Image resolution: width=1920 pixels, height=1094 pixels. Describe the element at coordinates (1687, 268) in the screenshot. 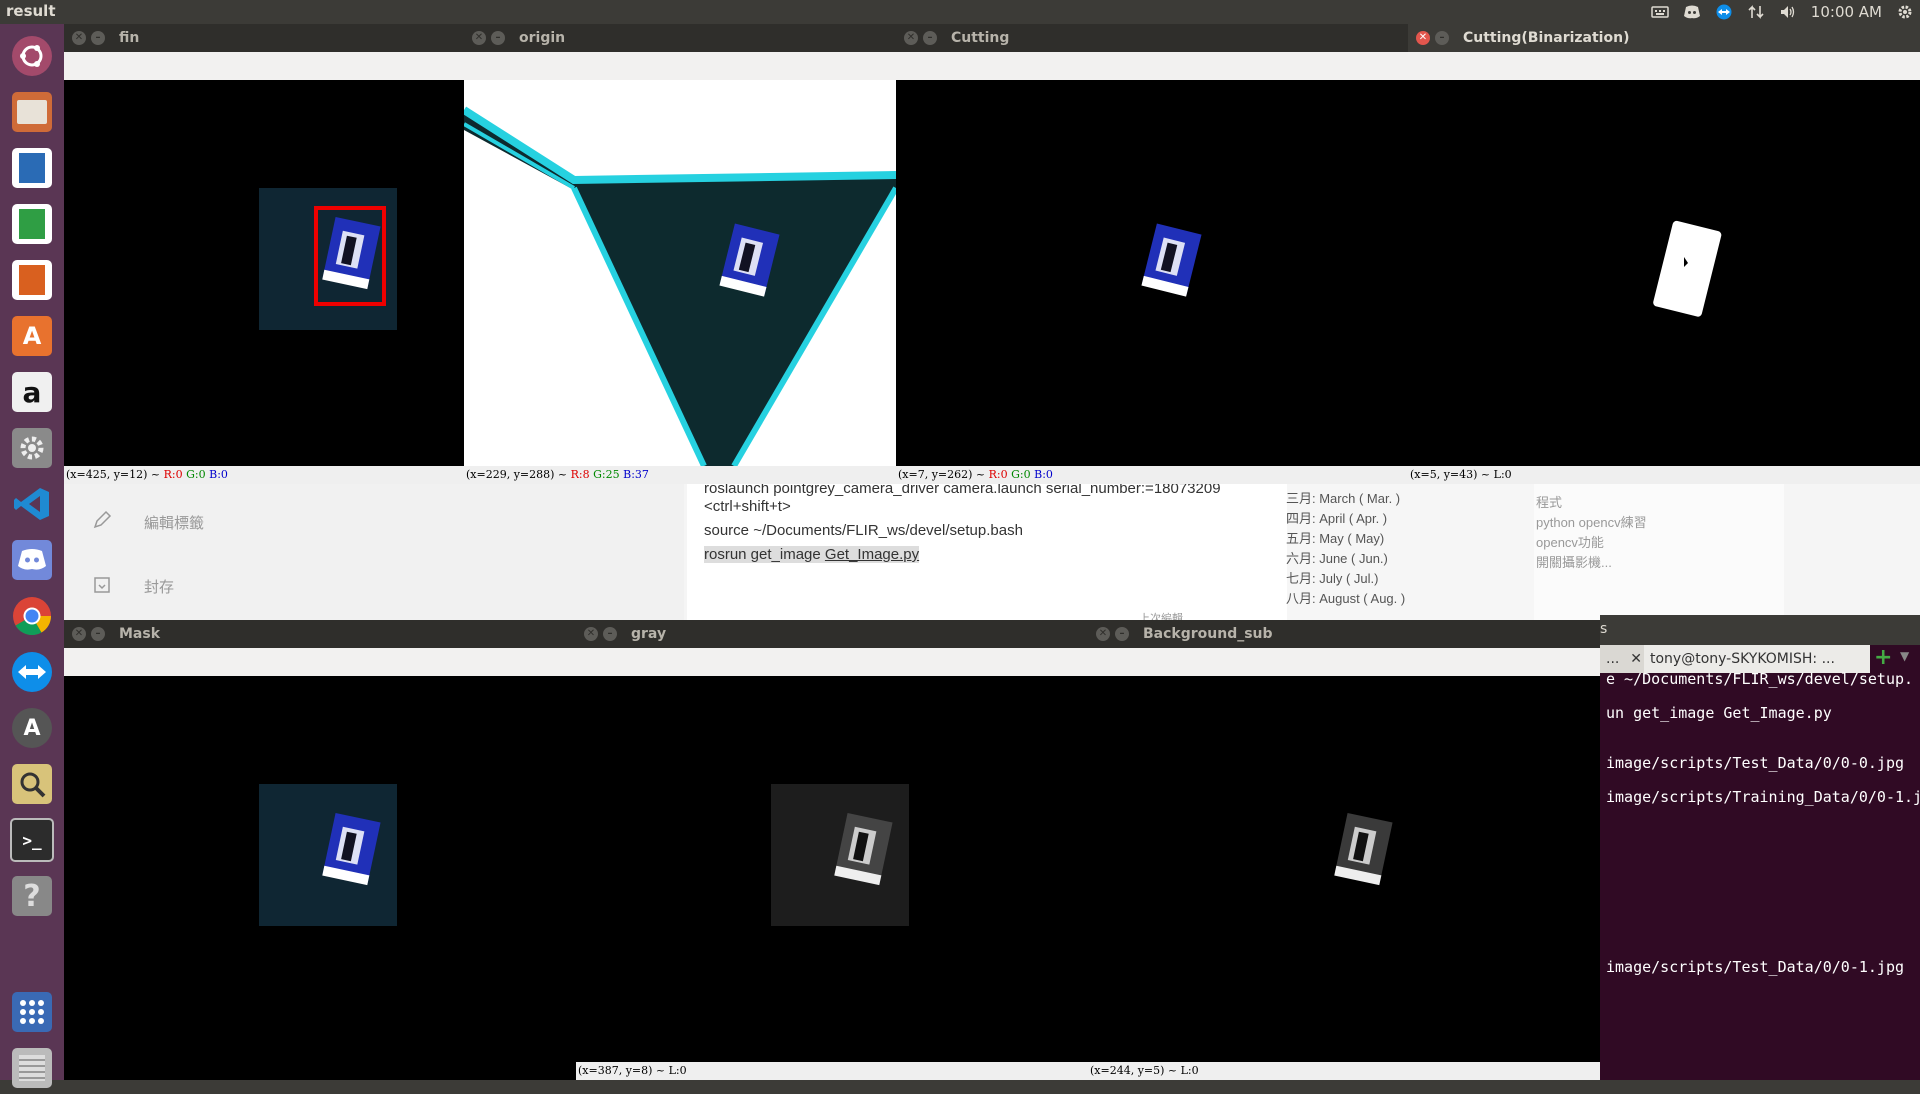

I see `binary-mask-shape` at that location.